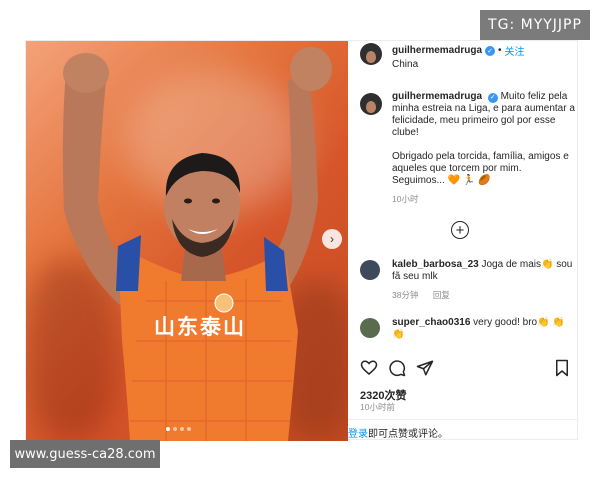 This screenshot has height=480, width=600. Describe the element at coordinates (405, 199) in the screenshot. I see `caption-timestamp: 10小时` at that location.